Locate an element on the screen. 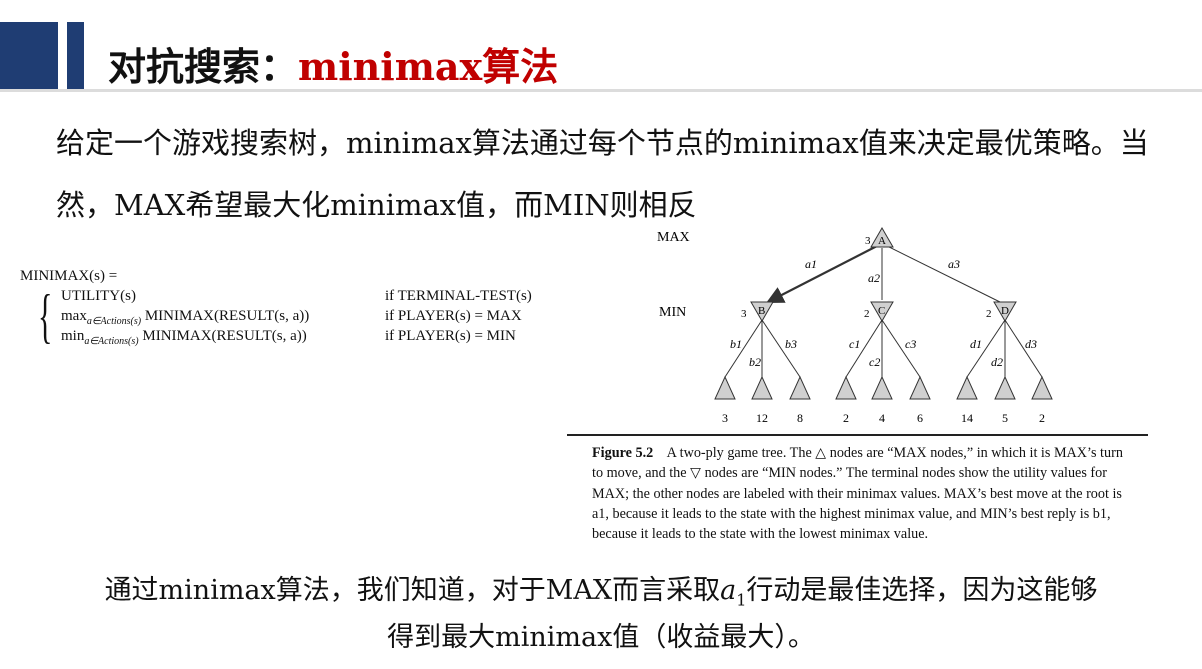 This screenshot has height=669, width=1202. edge-label-c3: c3 is located at coordinates (910, 344).